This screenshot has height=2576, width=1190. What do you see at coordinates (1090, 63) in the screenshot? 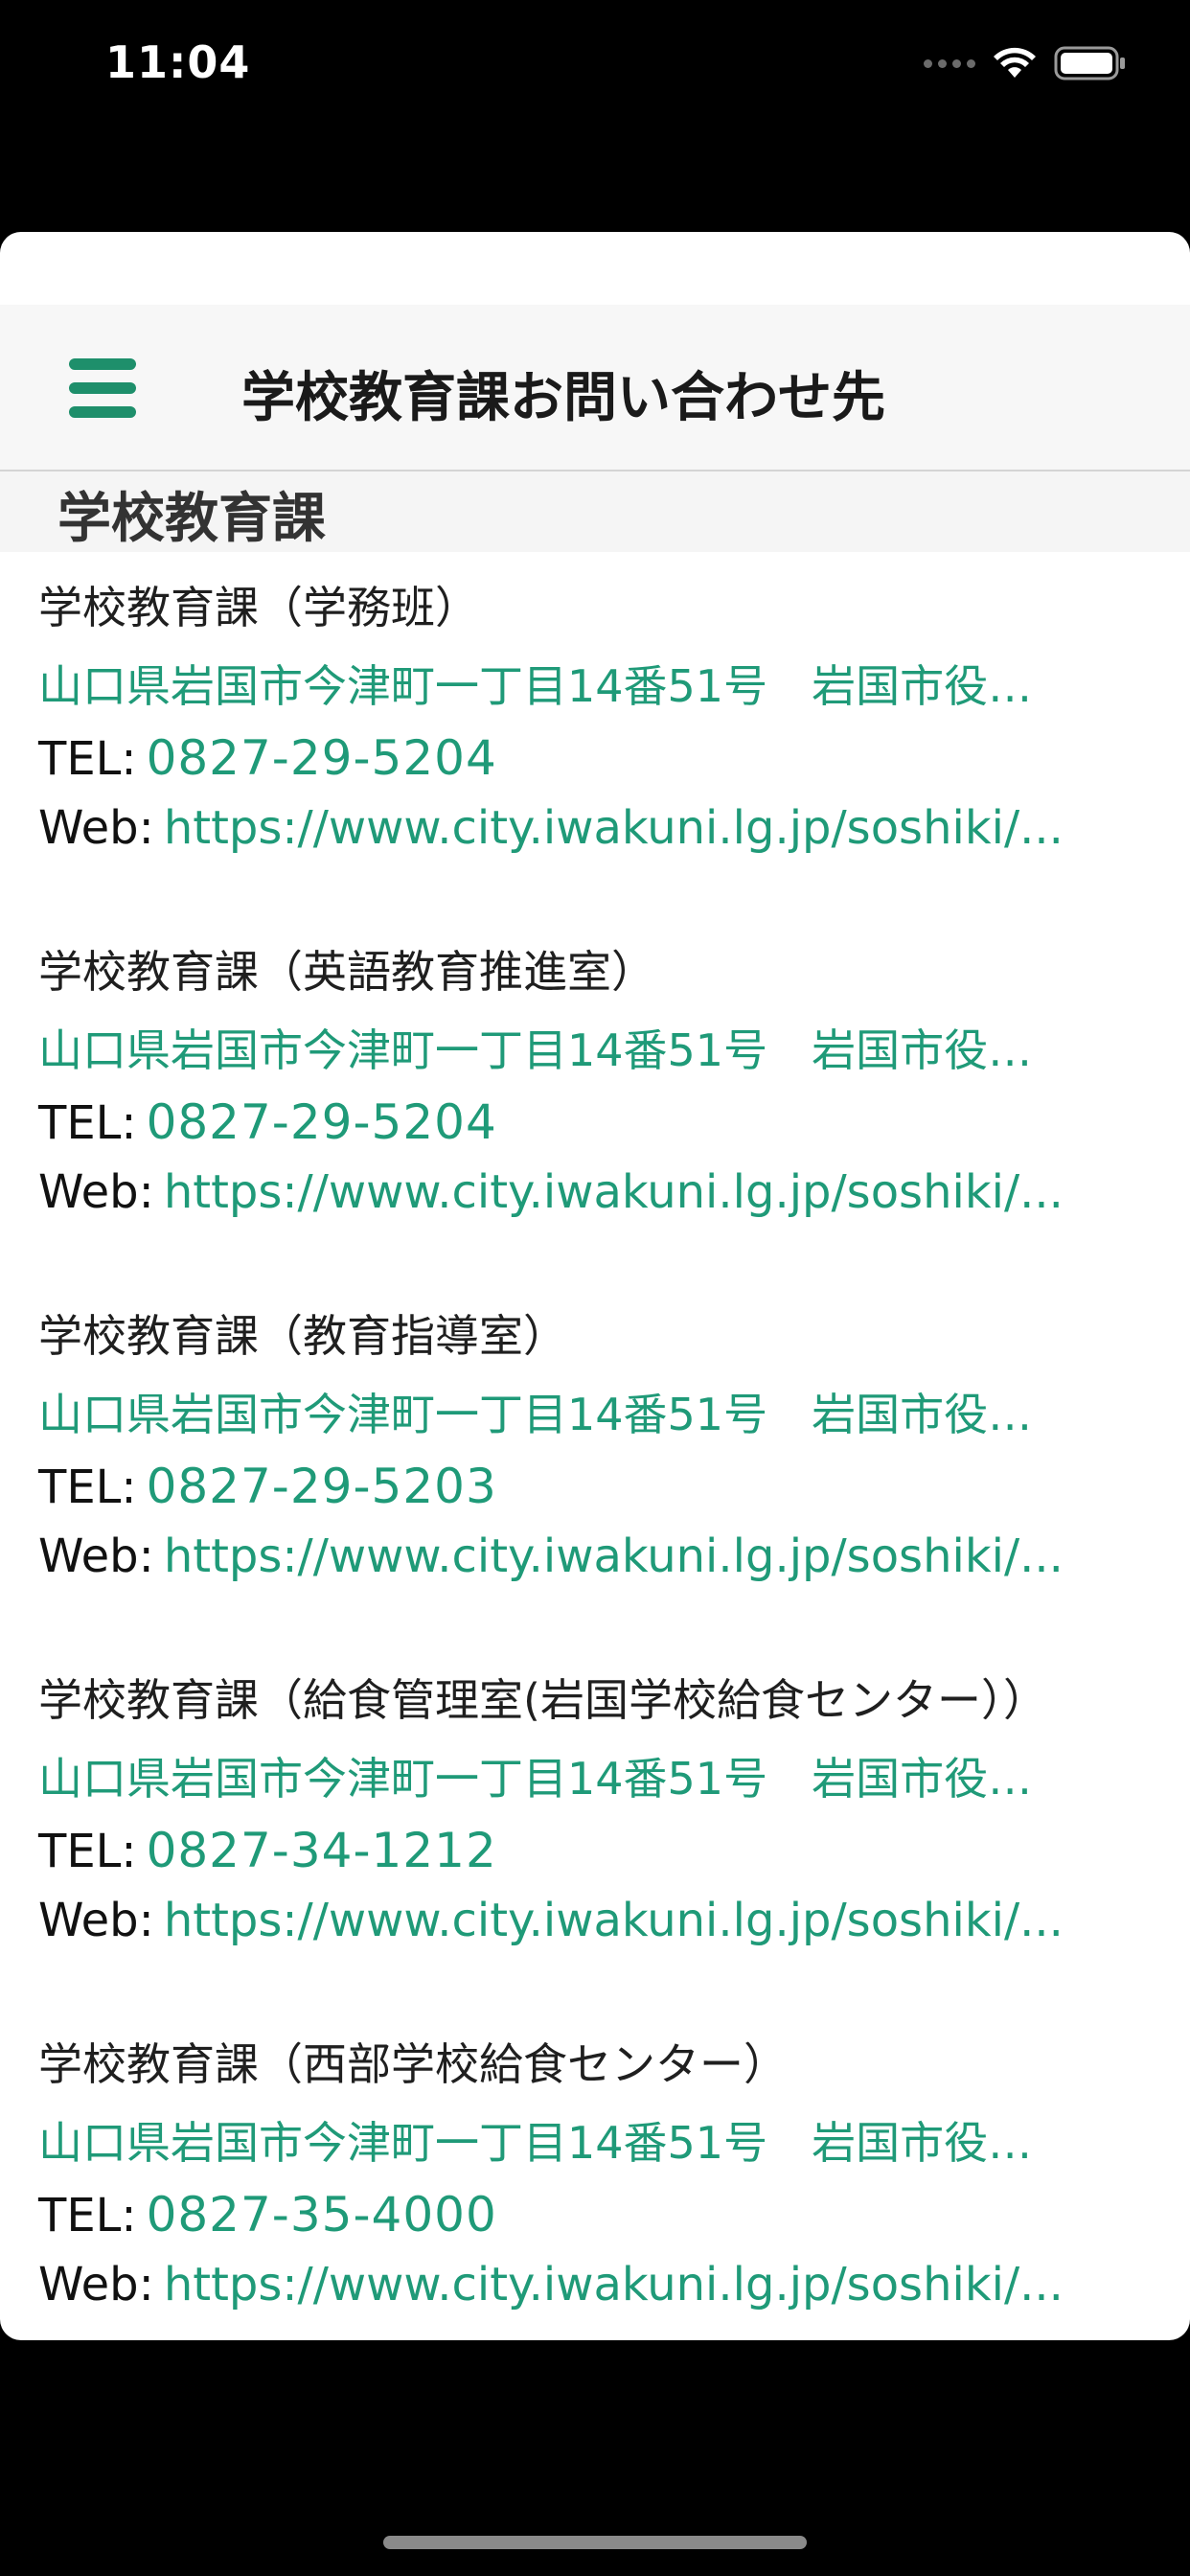
I see `battery-icon` at bounding box center [1090, 63].